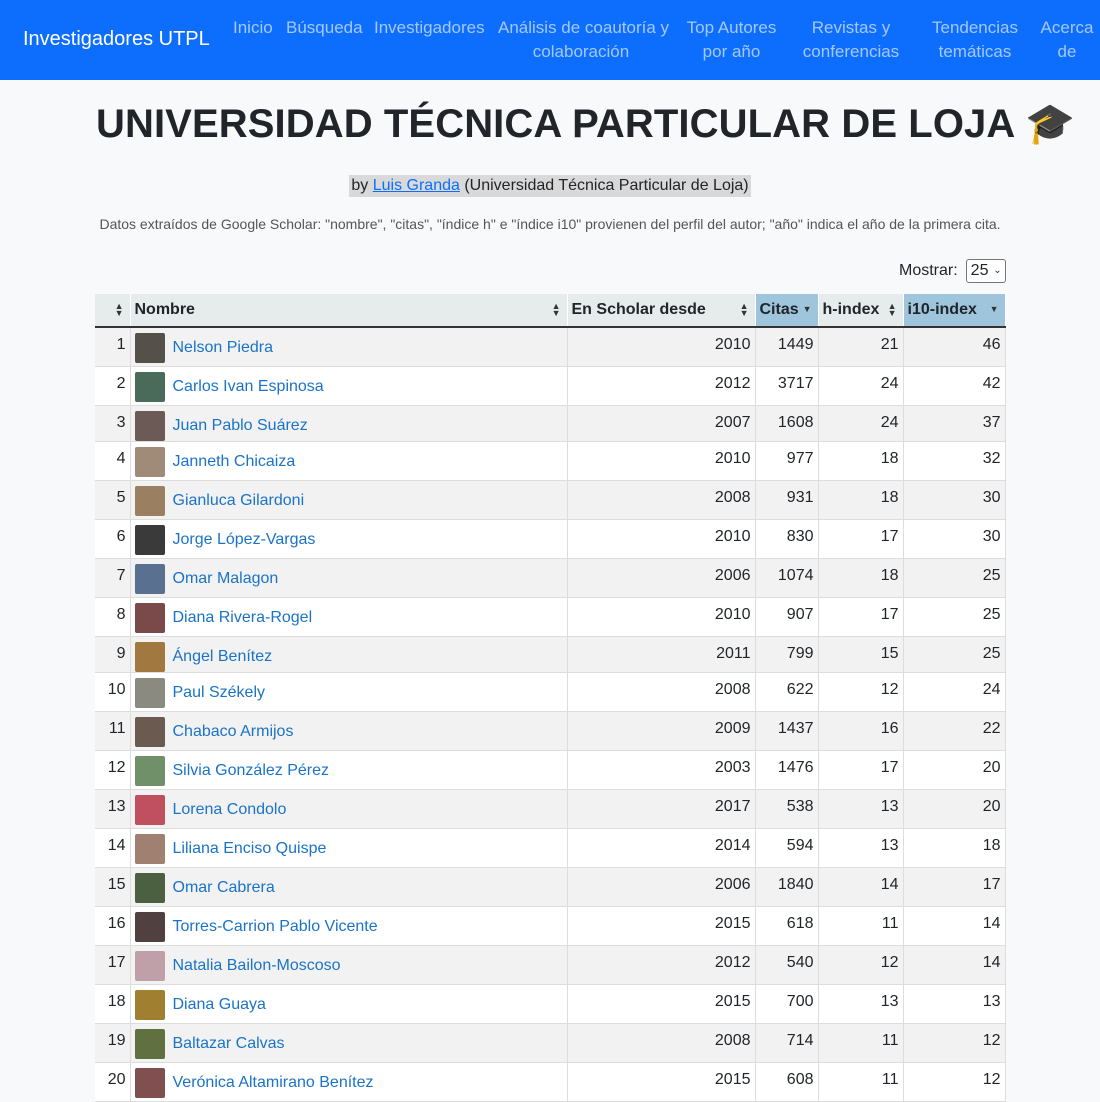 This screenshot has width=1100, height=1102. Describe the element at coordinates (954, 347) in the screenshot. I see `cell-i10-index: 46` at that location.